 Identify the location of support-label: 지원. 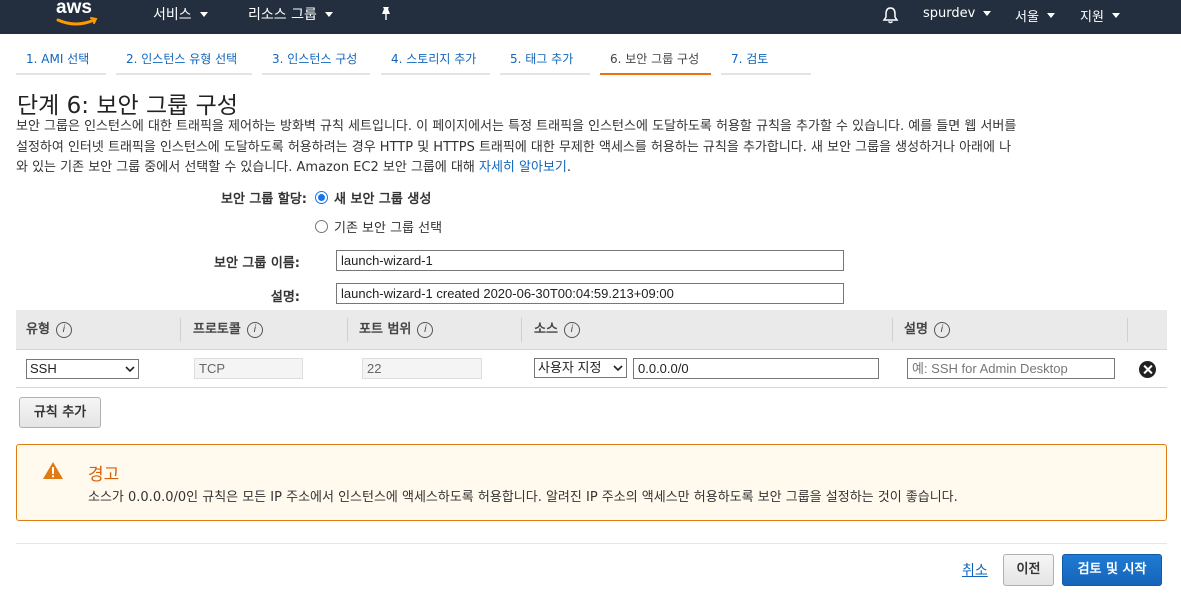
(1092, 17).